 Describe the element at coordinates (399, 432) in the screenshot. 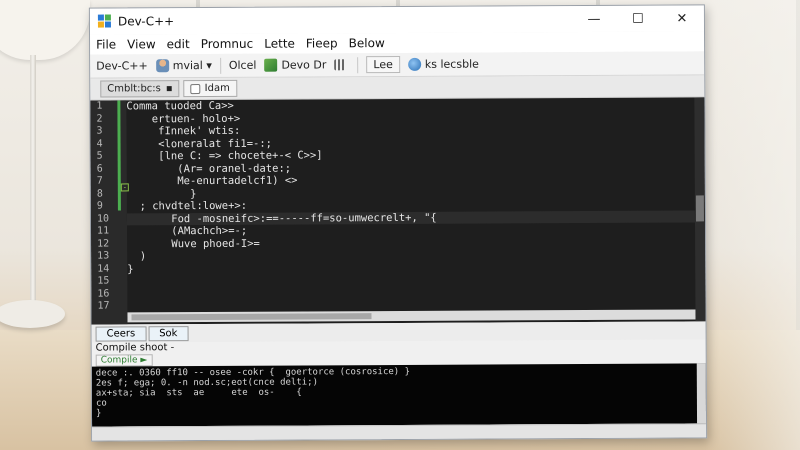

I see `status-bar` at that location.